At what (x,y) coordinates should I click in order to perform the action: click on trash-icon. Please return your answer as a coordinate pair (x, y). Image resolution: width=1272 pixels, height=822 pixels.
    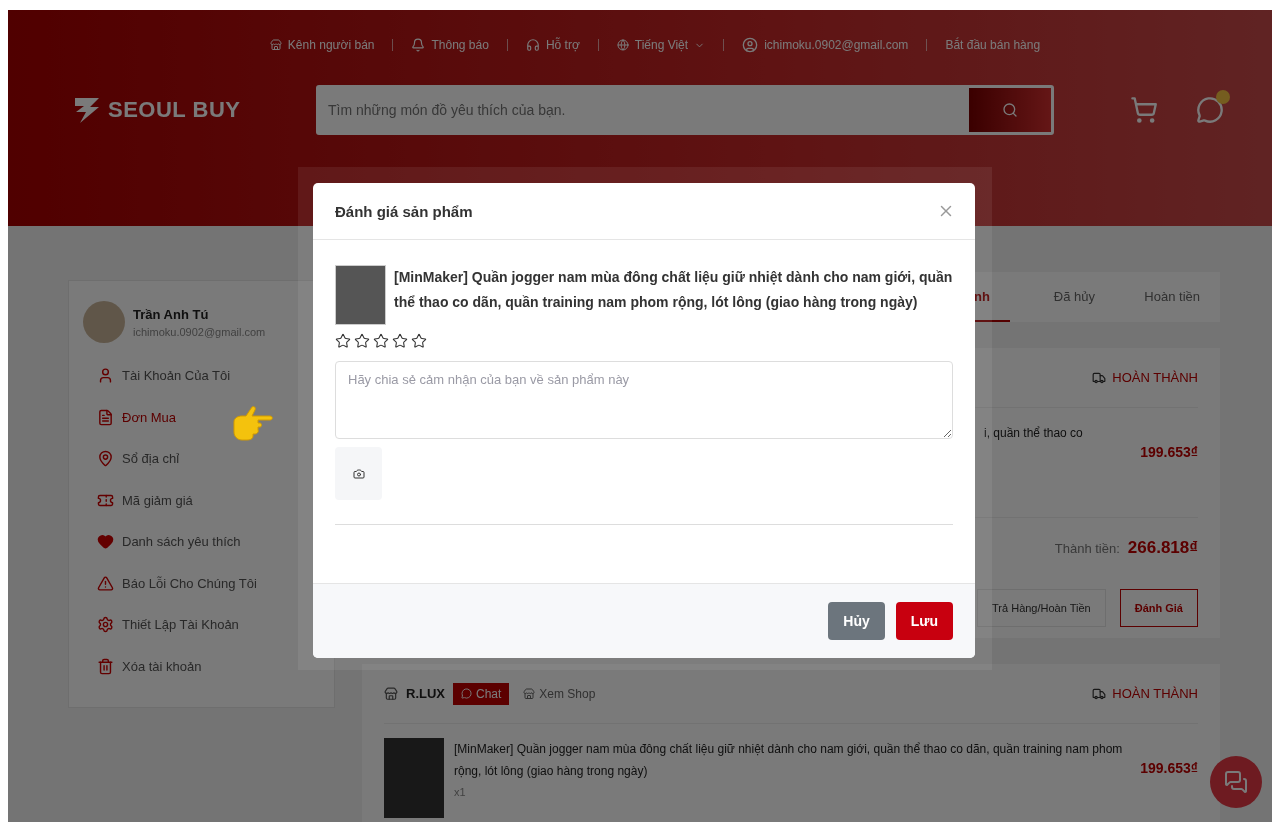
    Looking at the image, I should click on (105, 666).